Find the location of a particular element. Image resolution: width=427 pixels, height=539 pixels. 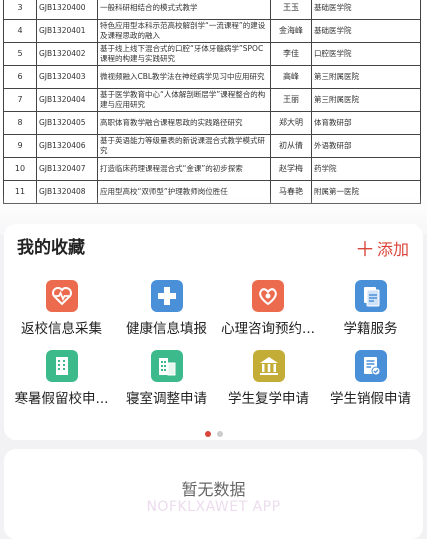

table-cell-code: GJB1320406 is located at coordinates (67, 146).